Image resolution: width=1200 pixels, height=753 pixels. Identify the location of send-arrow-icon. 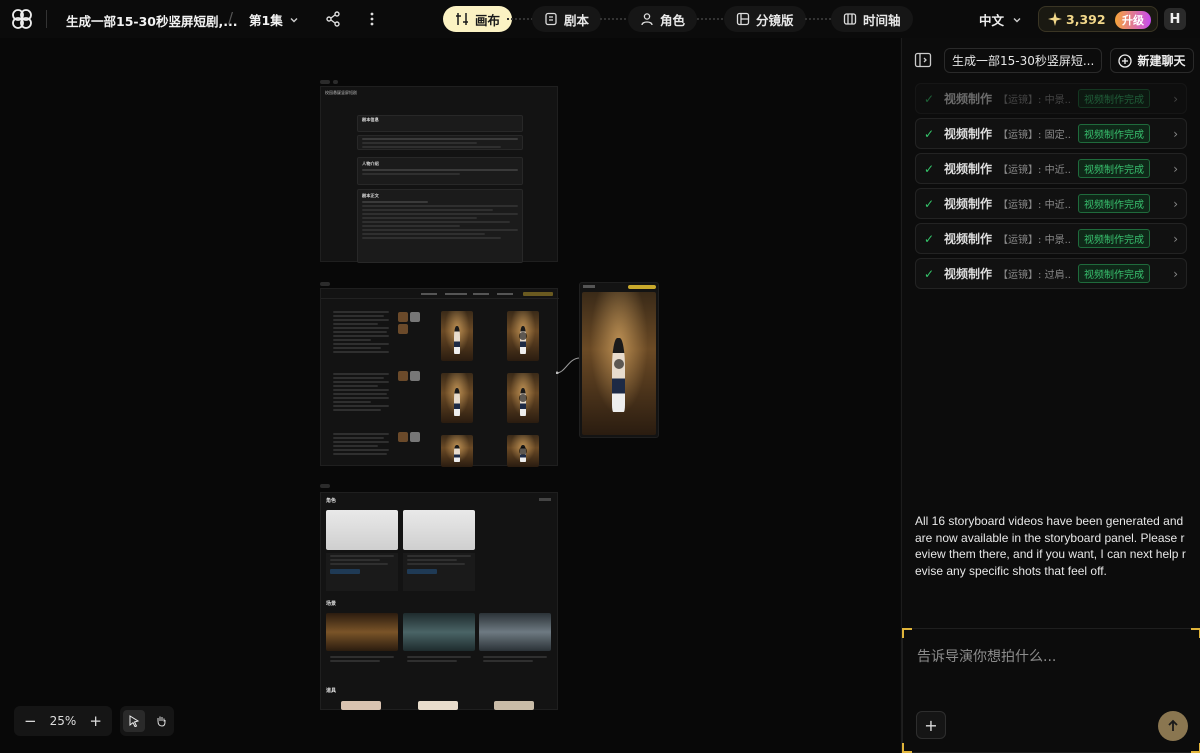
(1173, 726).